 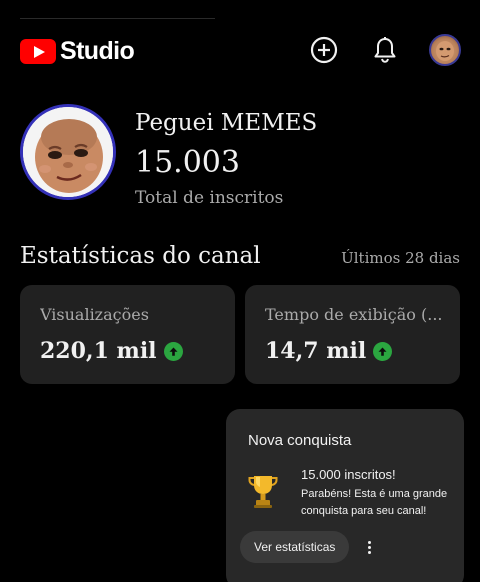 What do you see at coordinates (300, 440) in the screenshot?
I see `achievement-heading: Nova conquista` at bounding box center [300, 440].